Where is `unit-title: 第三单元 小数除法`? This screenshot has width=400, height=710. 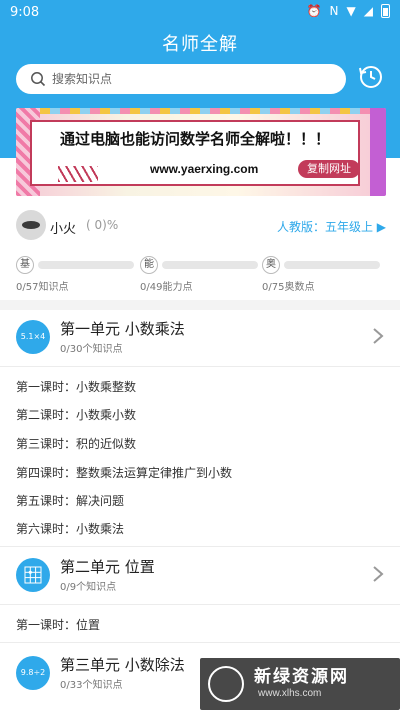
unit-title: 第三单元 小数除法 is located at coordinates (122, 665).